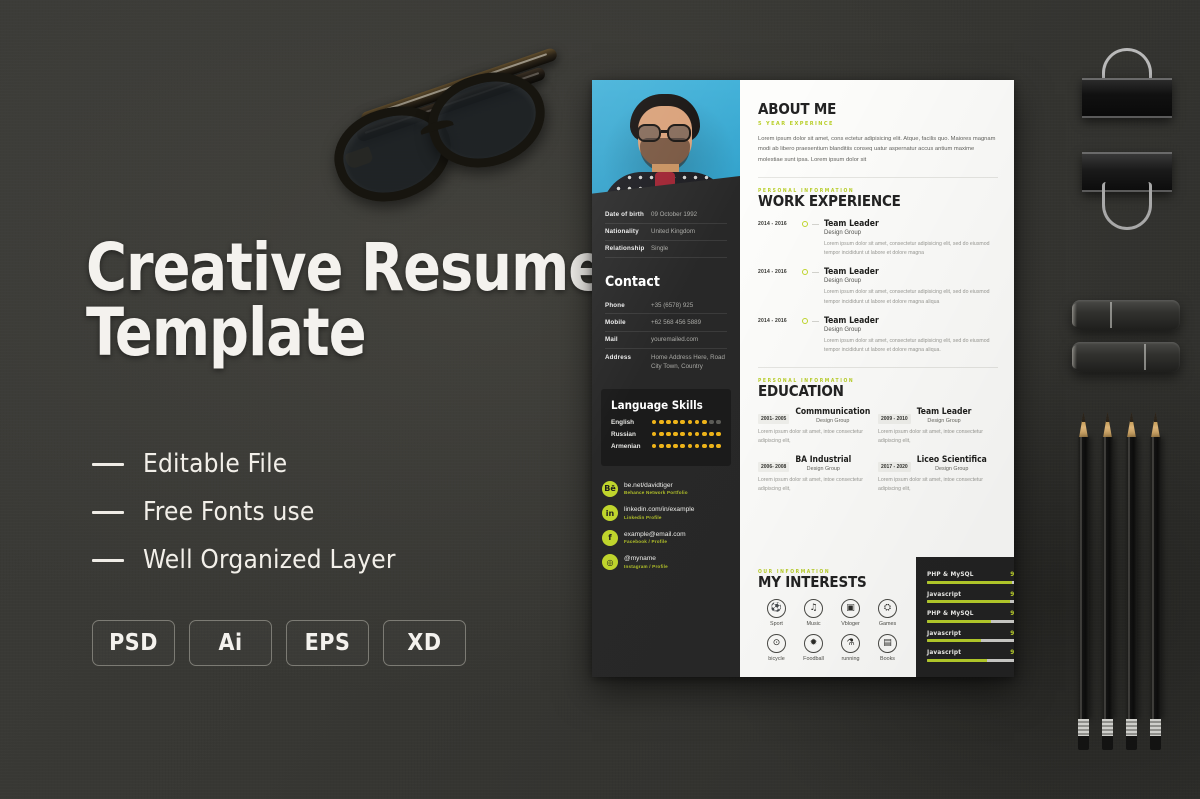  Describe the element at coordinates (813, 647) in the screenshot. I see `interest-item: ✹ Foodball` at that location.